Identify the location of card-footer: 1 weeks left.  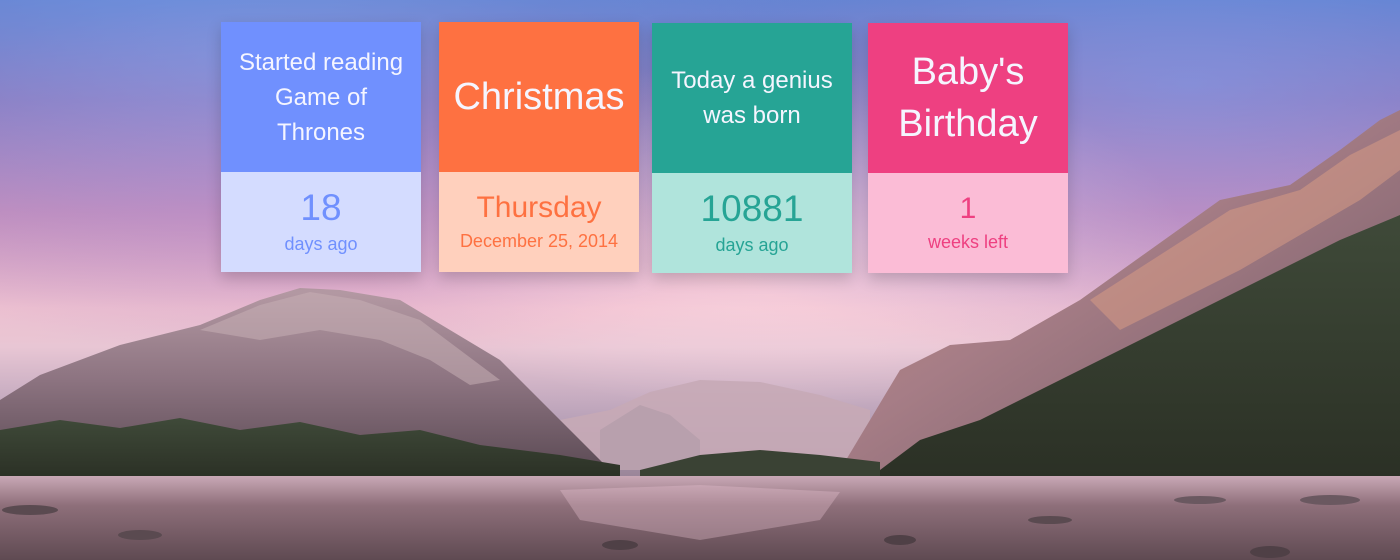
(968, 223).